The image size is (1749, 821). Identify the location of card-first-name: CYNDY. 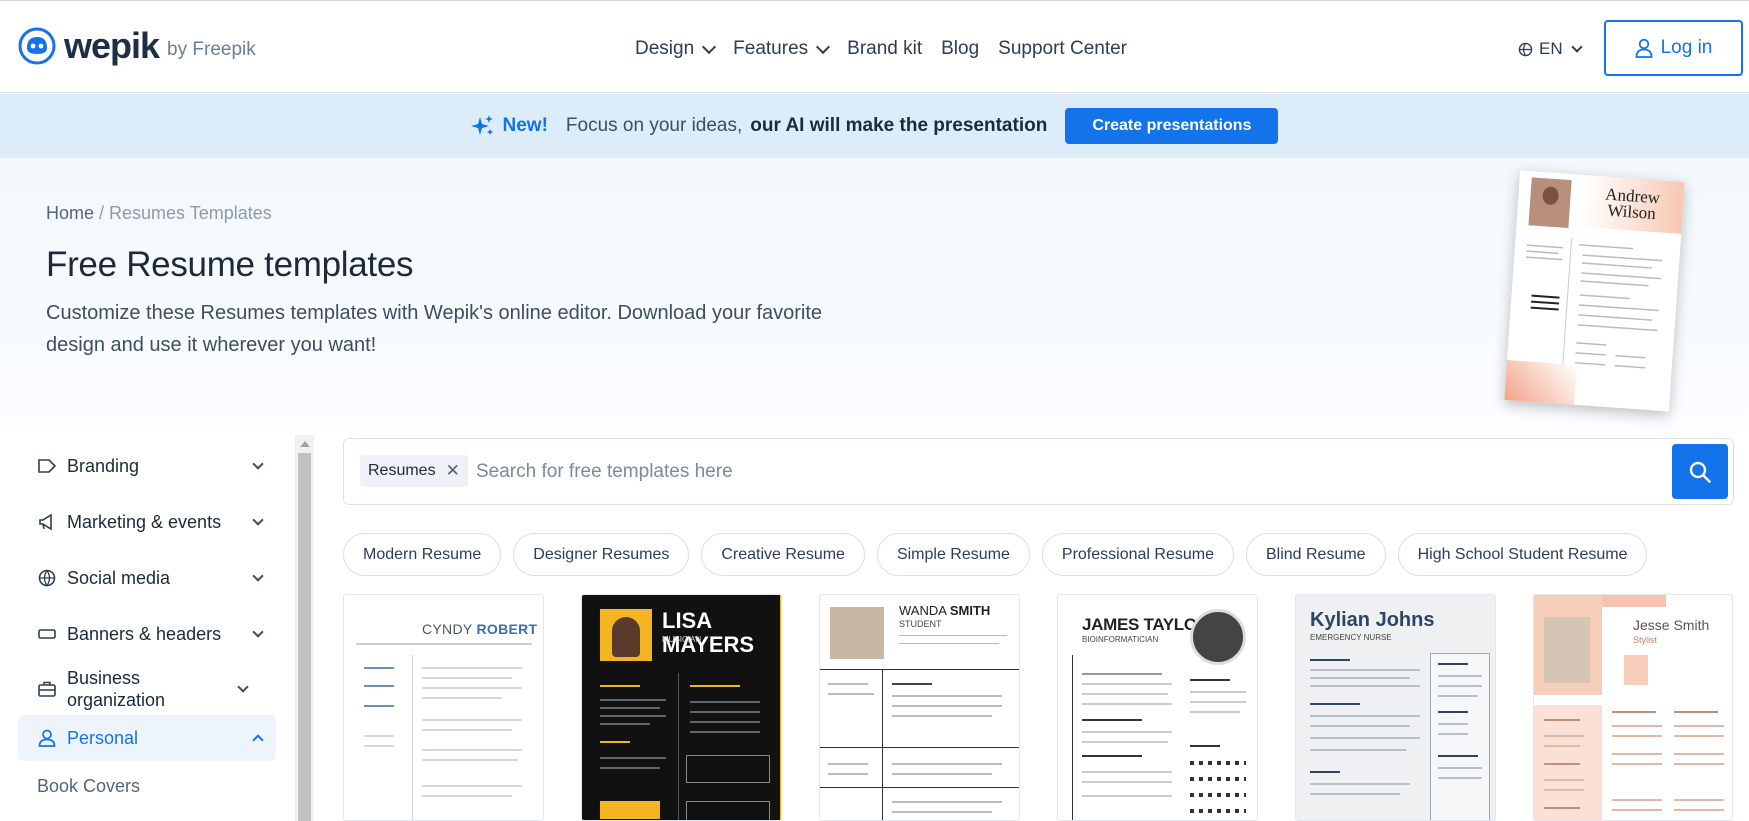
(447, 629).